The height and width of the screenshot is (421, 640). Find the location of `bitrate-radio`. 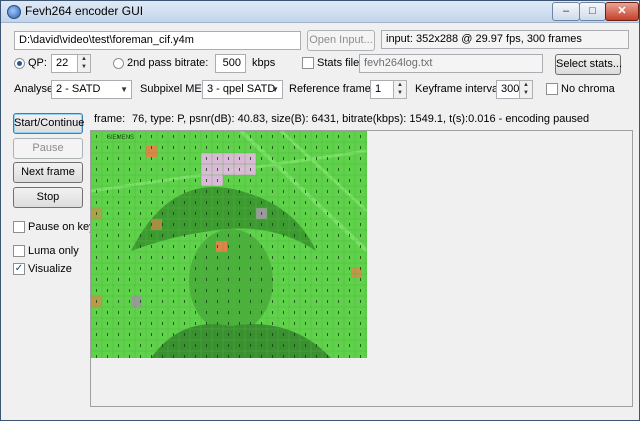

bitrate-radio is located at coordinates (118, 63).